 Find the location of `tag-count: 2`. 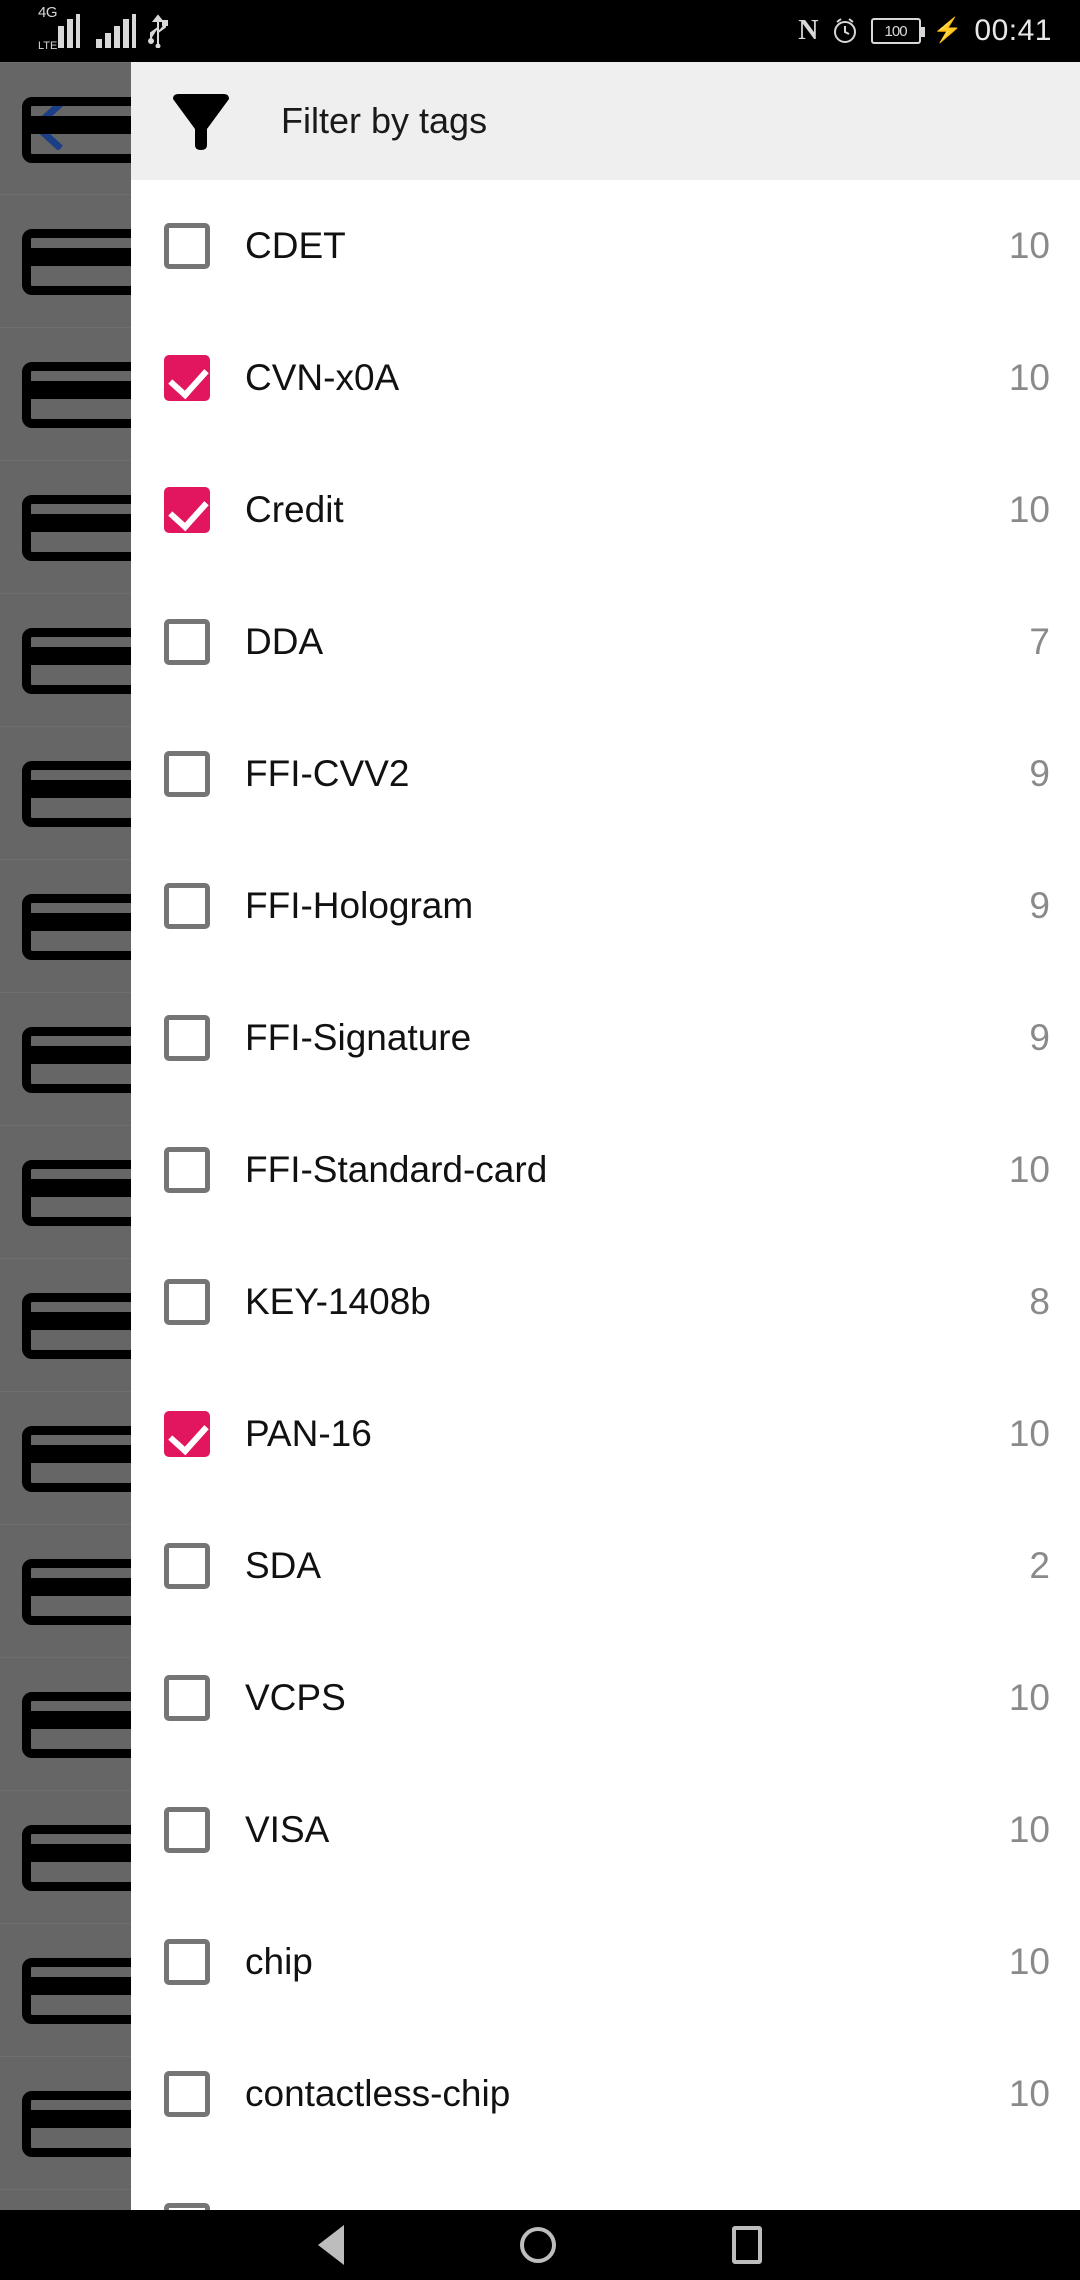

tag-count: 2 is located at coordinates (1039, 1565).